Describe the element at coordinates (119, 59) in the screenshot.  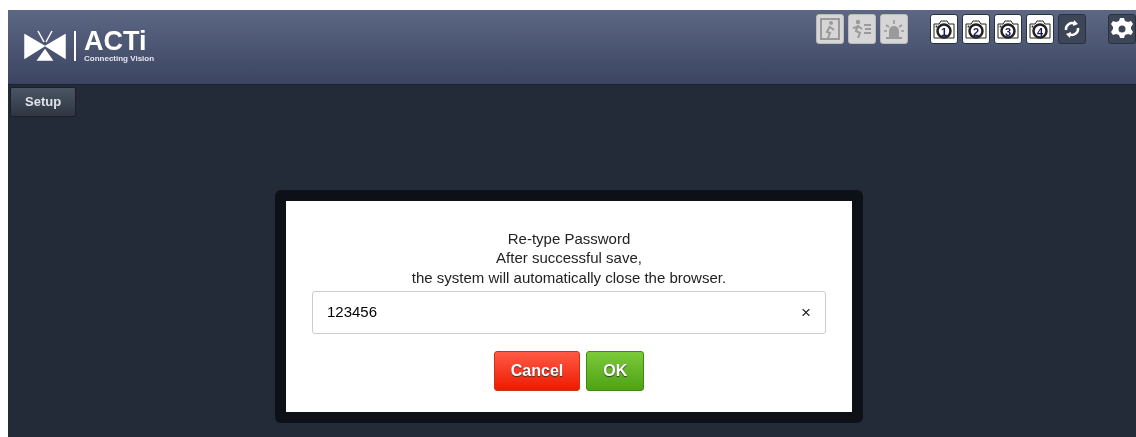
I see `tagline: Connecting Vision` at that location.